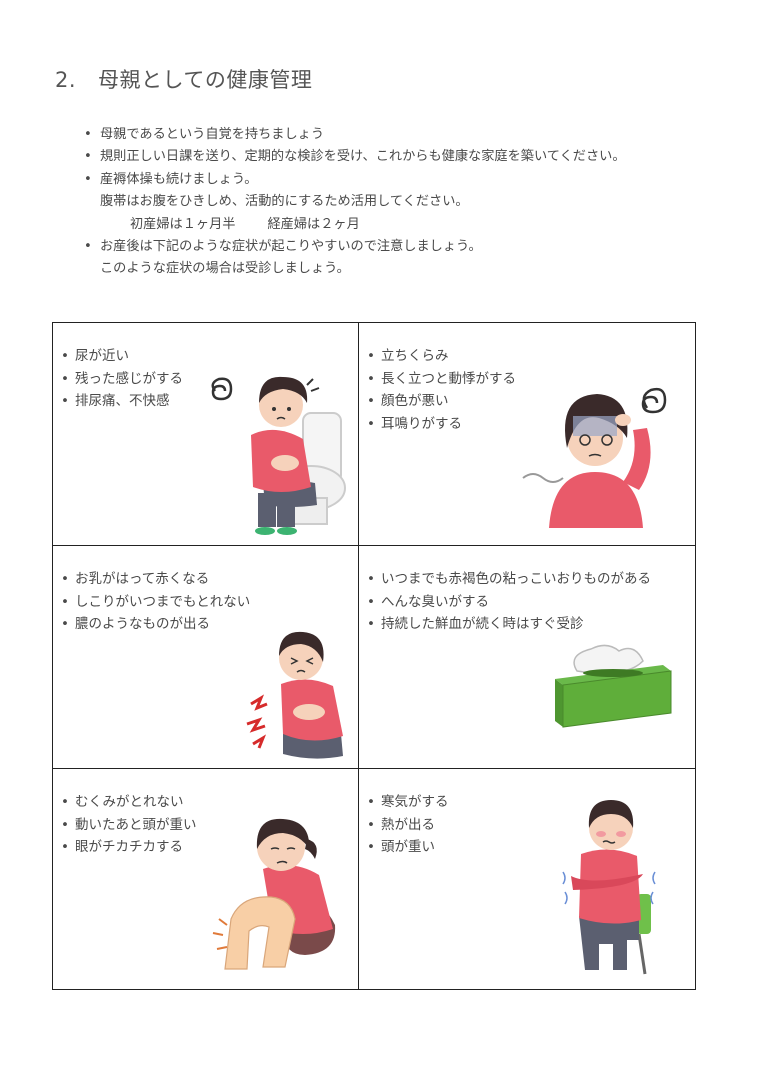 This screenshot has width=758, height=1074. I want to click on list-item: • いつまでも赤褐色の粘っこいおりものがある, so click(509, 579).